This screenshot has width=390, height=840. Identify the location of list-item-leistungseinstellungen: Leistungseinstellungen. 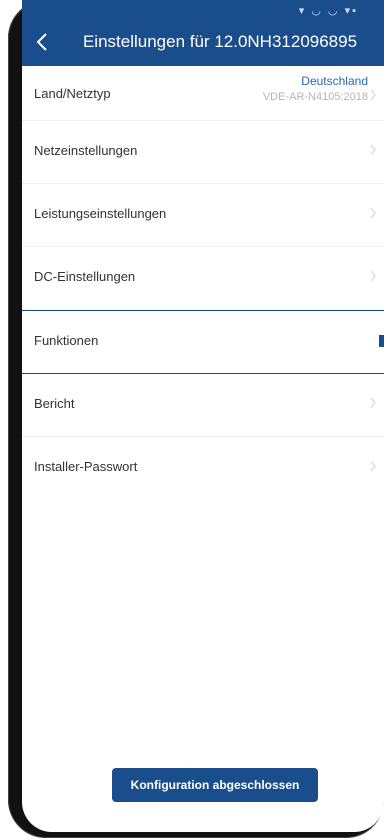
(203, 215).